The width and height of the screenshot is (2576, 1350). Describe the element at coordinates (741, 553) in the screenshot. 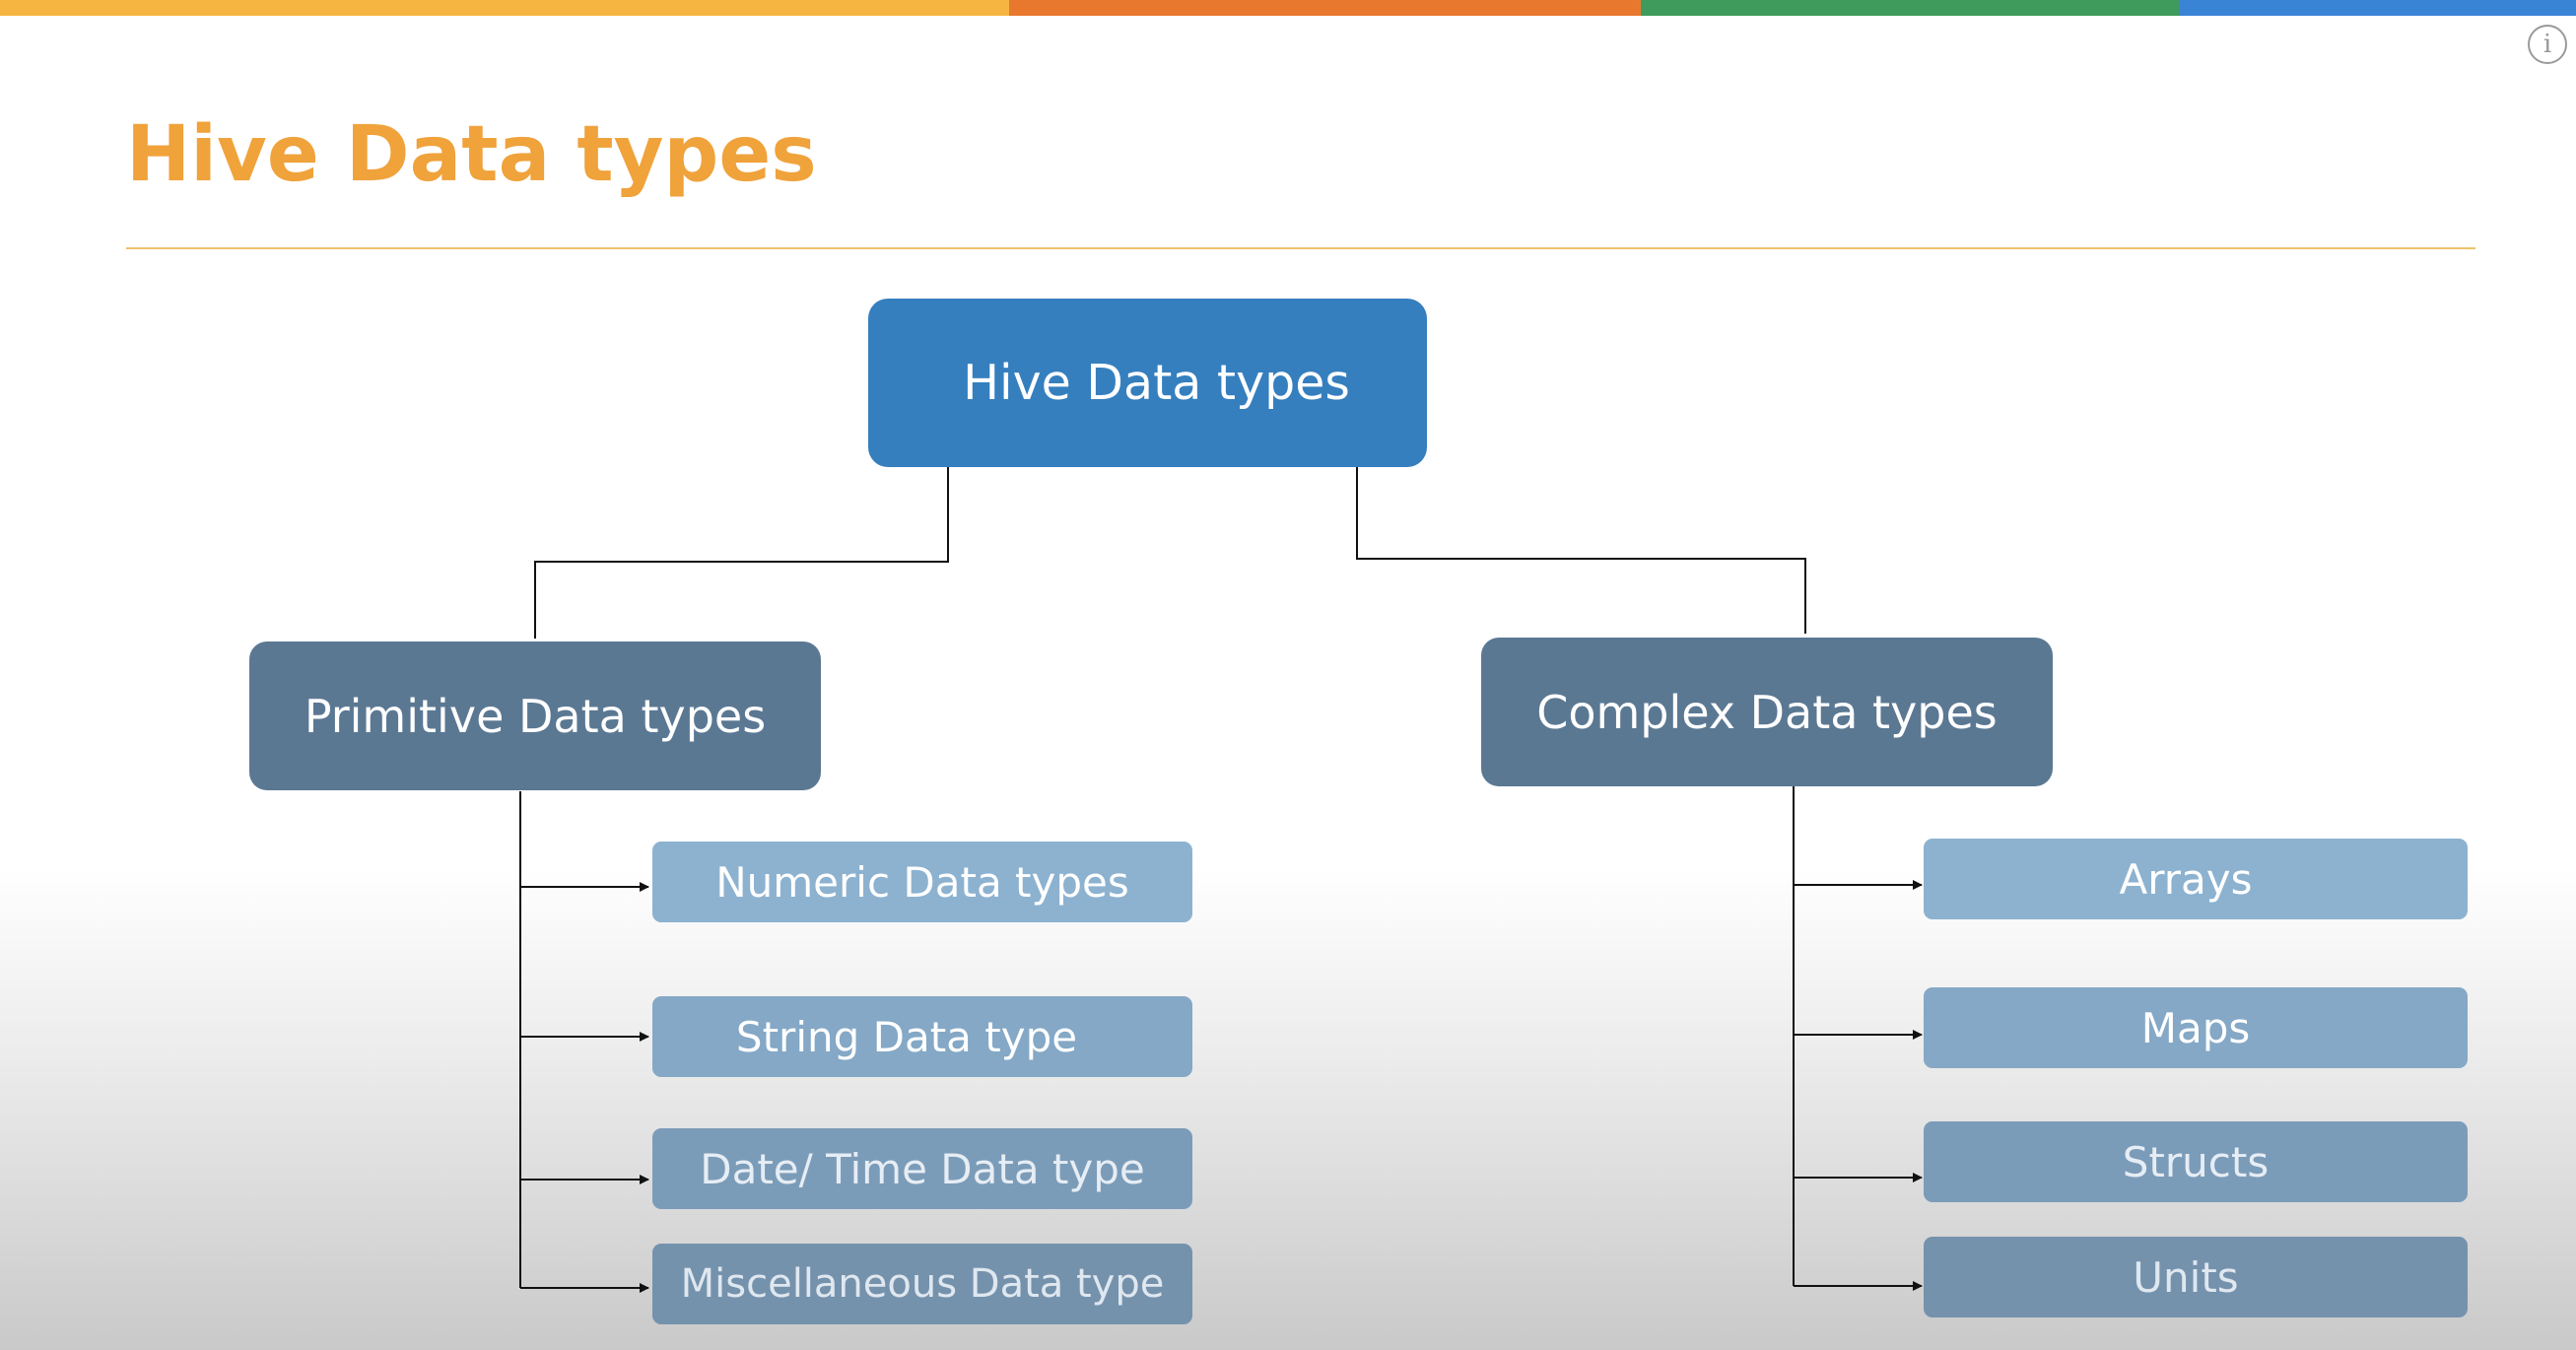

I see `connector-root-primitive` at that location.